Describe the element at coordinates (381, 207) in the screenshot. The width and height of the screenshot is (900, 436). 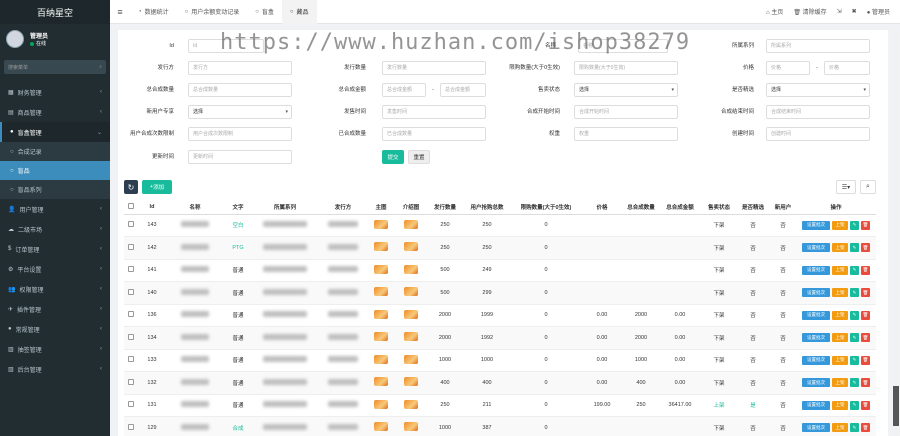
I see `column-header: 主图` at that location.